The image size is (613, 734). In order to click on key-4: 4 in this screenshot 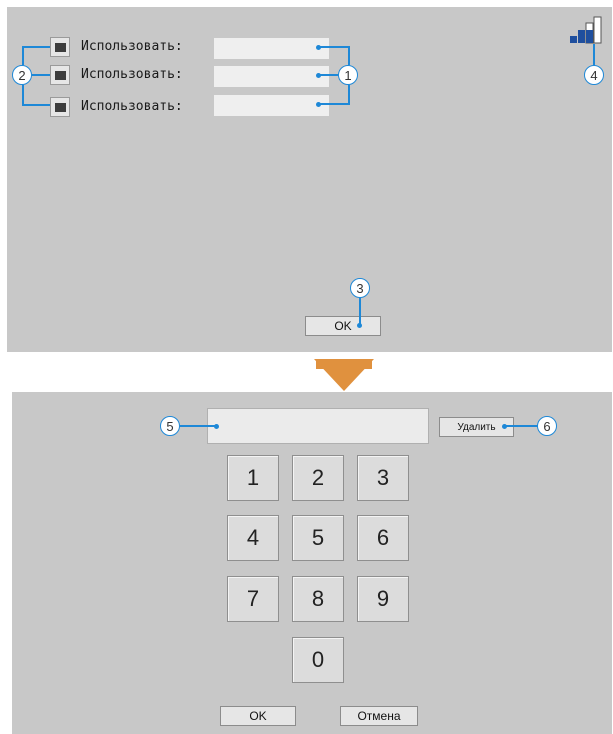, I will do `click(253, 538)`.